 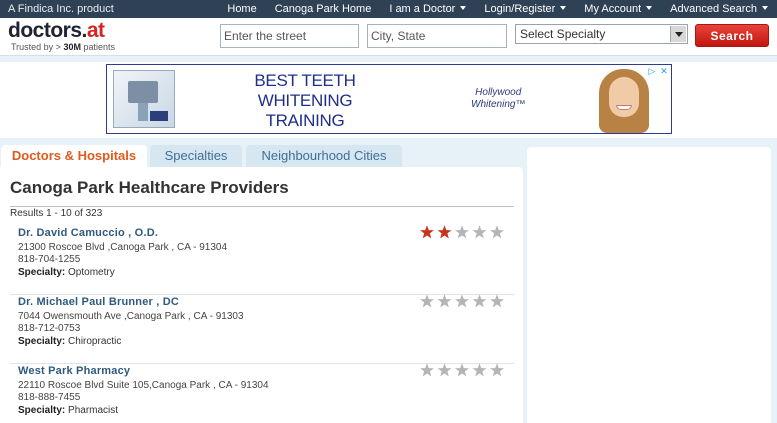 What do you see at coordinates (289, 36) in the screenshot?
I see `street-input` at bounding box center [289, 36].